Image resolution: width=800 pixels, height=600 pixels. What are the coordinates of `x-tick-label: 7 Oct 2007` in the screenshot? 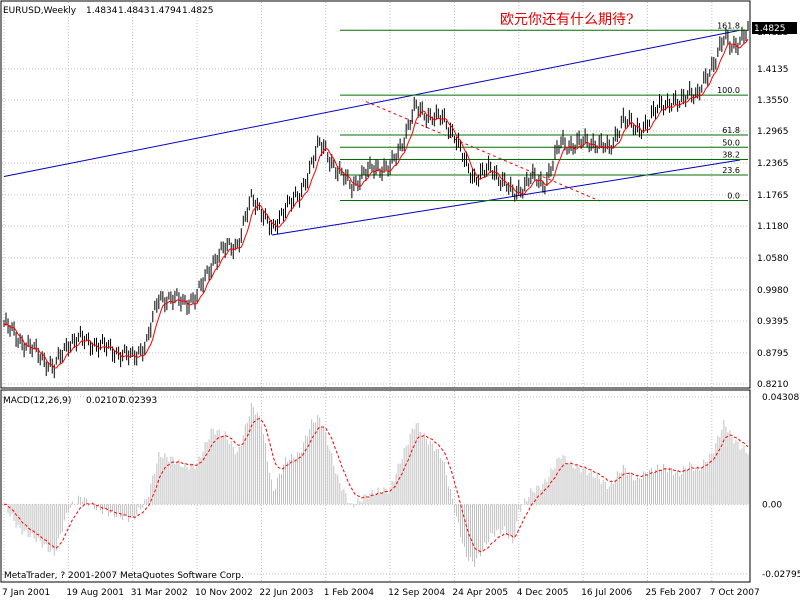 It's located at (735, 593).